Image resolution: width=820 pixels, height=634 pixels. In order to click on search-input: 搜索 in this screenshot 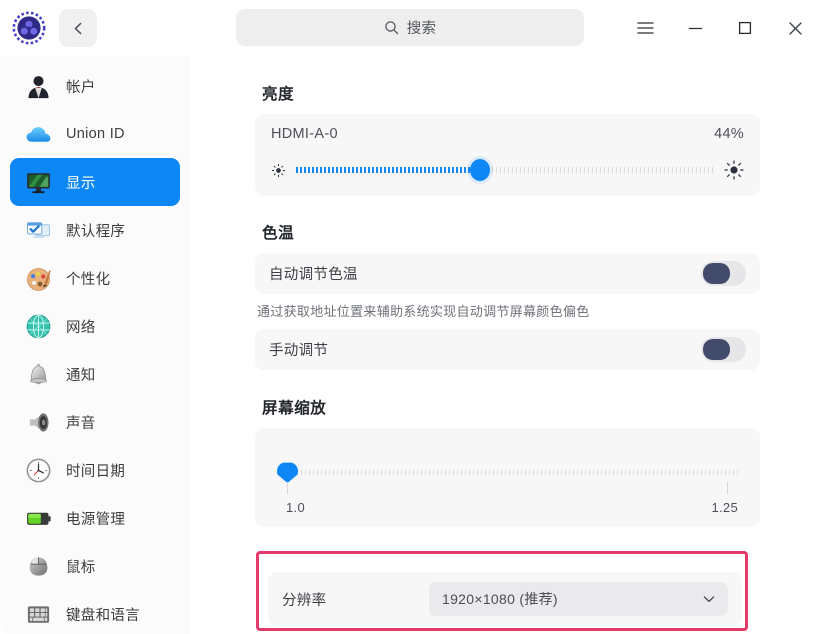, I will do `click(410, 27)`.